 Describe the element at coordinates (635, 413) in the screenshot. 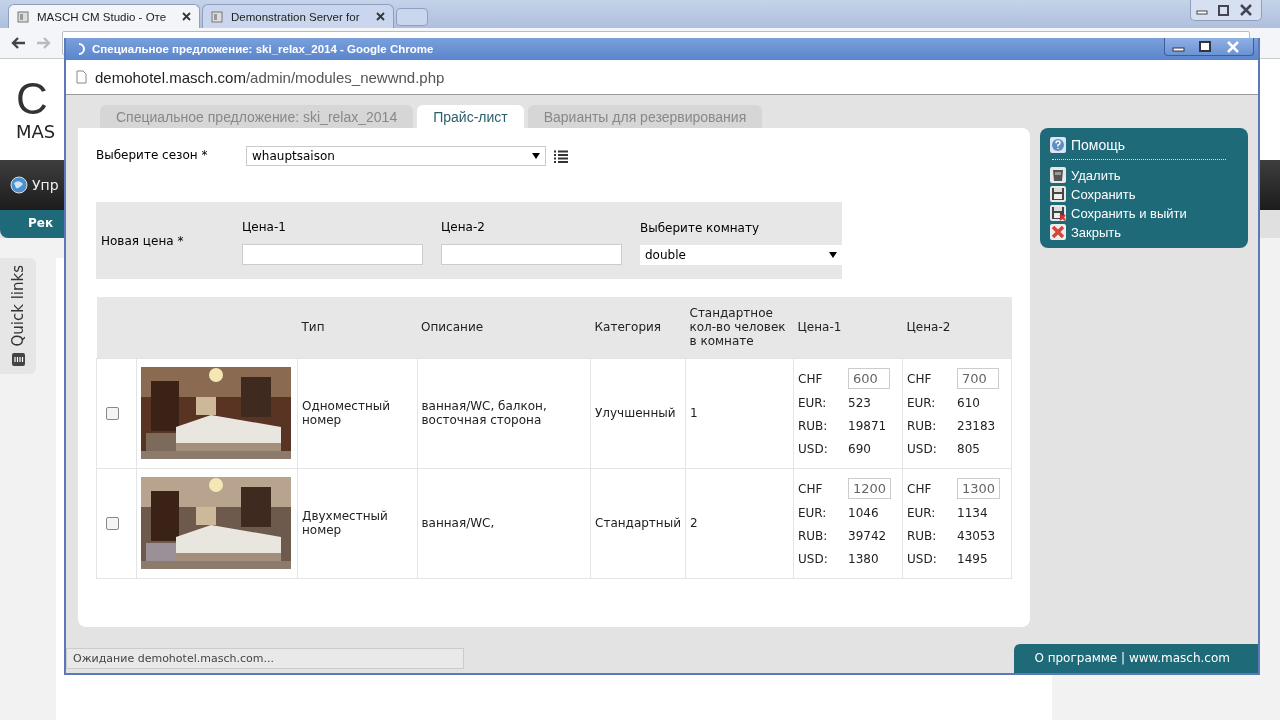

I see `room-category: Улучшенный` at that location.